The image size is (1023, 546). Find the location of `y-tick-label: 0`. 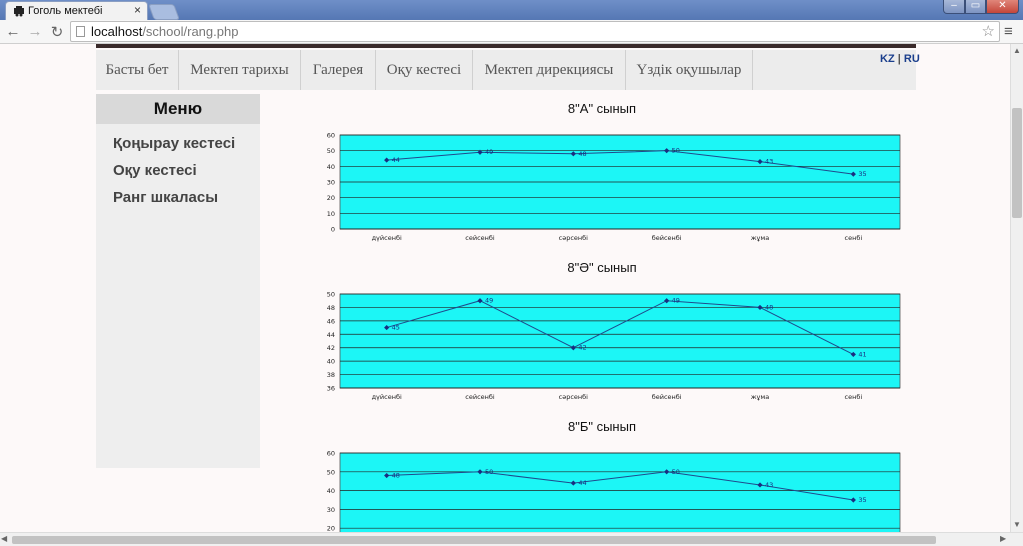

y-tick-label: 0 is located at coordinates (333, 230).